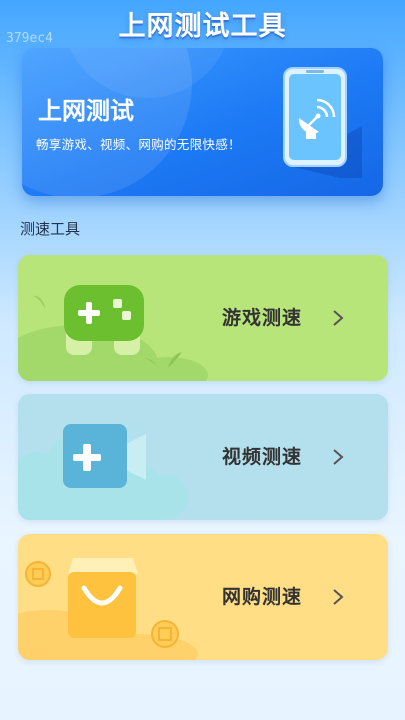  Describe the element at coordinates (262, 457) in the screenshot. I see `video-speed-test-label: 视频测速` at that location.